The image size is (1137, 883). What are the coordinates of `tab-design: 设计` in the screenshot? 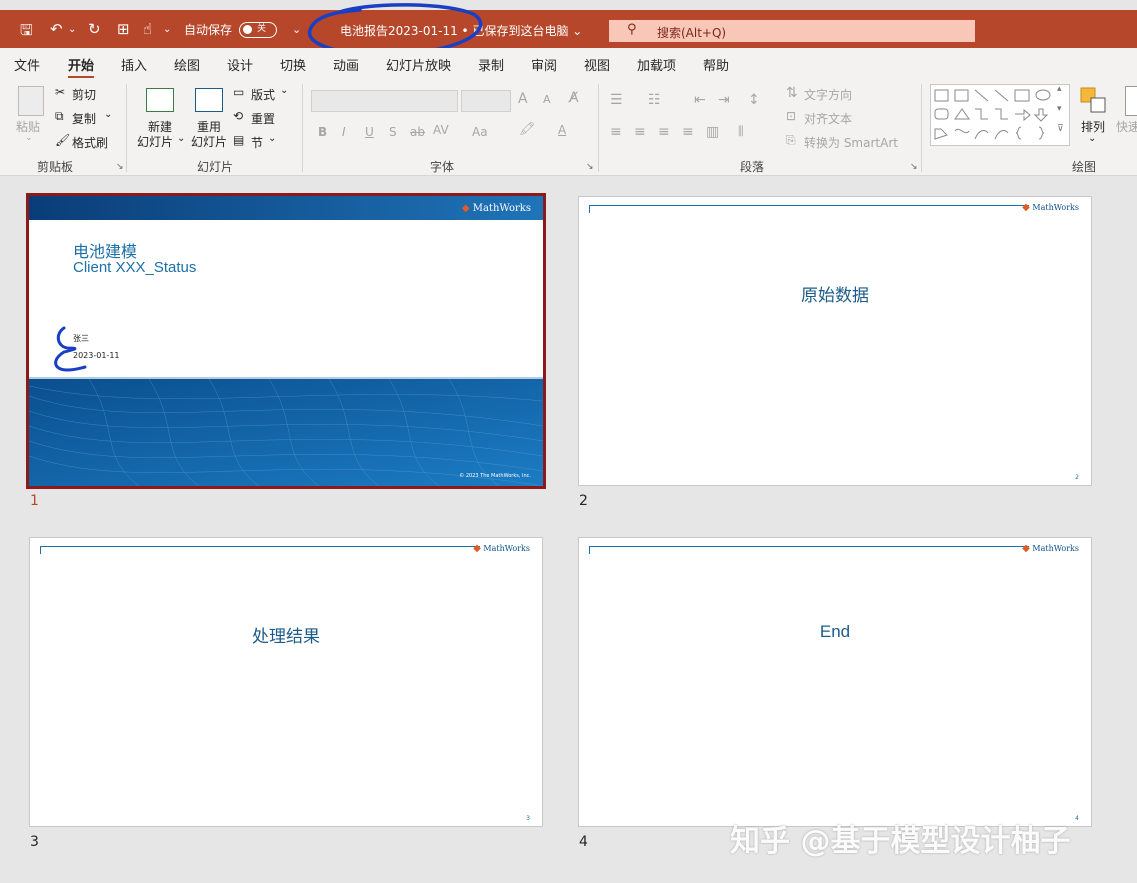 It's located at (240, 64).